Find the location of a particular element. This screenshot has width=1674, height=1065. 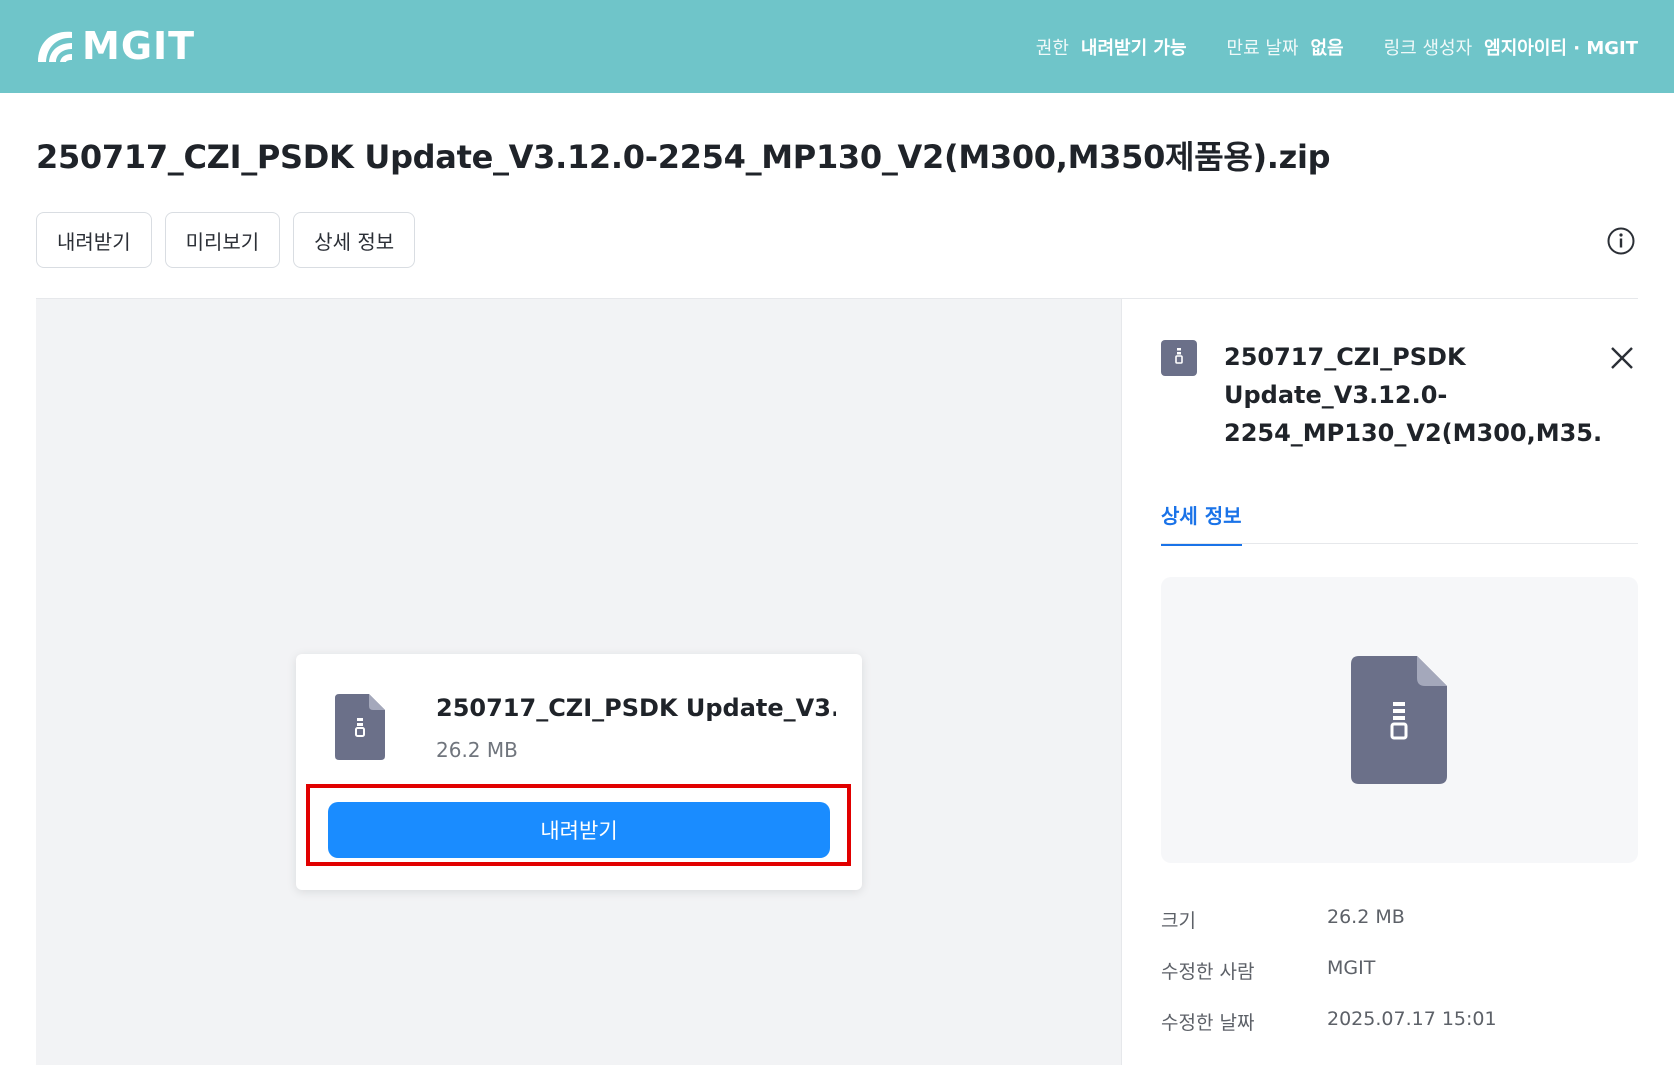

meta-expiry: 만료 날짜 없음 is located at coordinates (1285, 47).